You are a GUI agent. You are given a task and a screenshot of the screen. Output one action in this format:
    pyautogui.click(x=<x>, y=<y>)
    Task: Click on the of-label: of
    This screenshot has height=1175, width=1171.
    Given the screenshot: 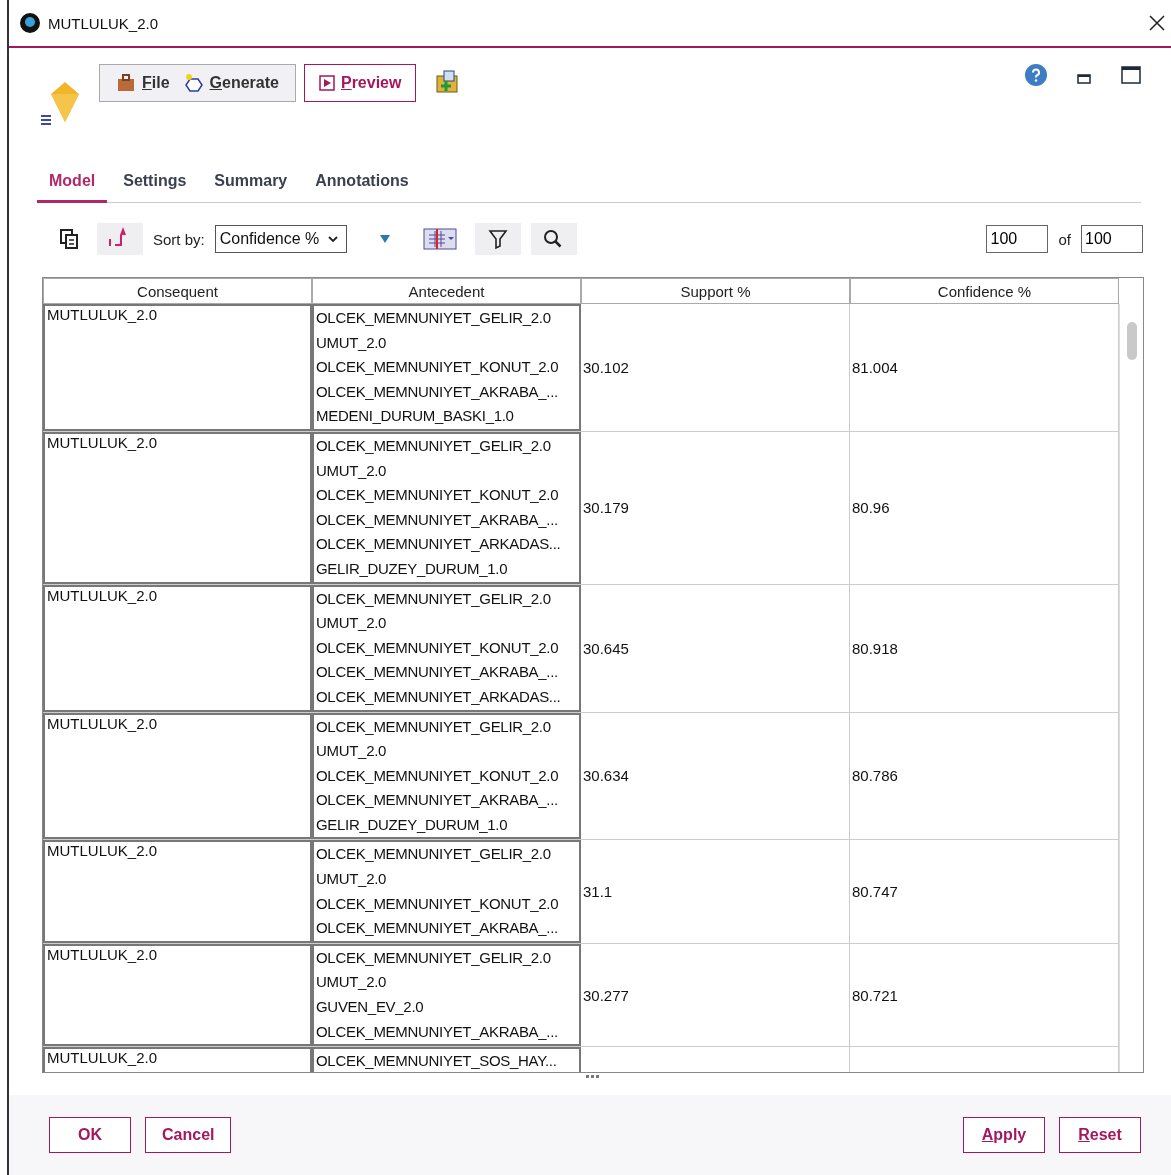 What is the action you would take?
    pyautogui.click(x=1064, y=239)
    